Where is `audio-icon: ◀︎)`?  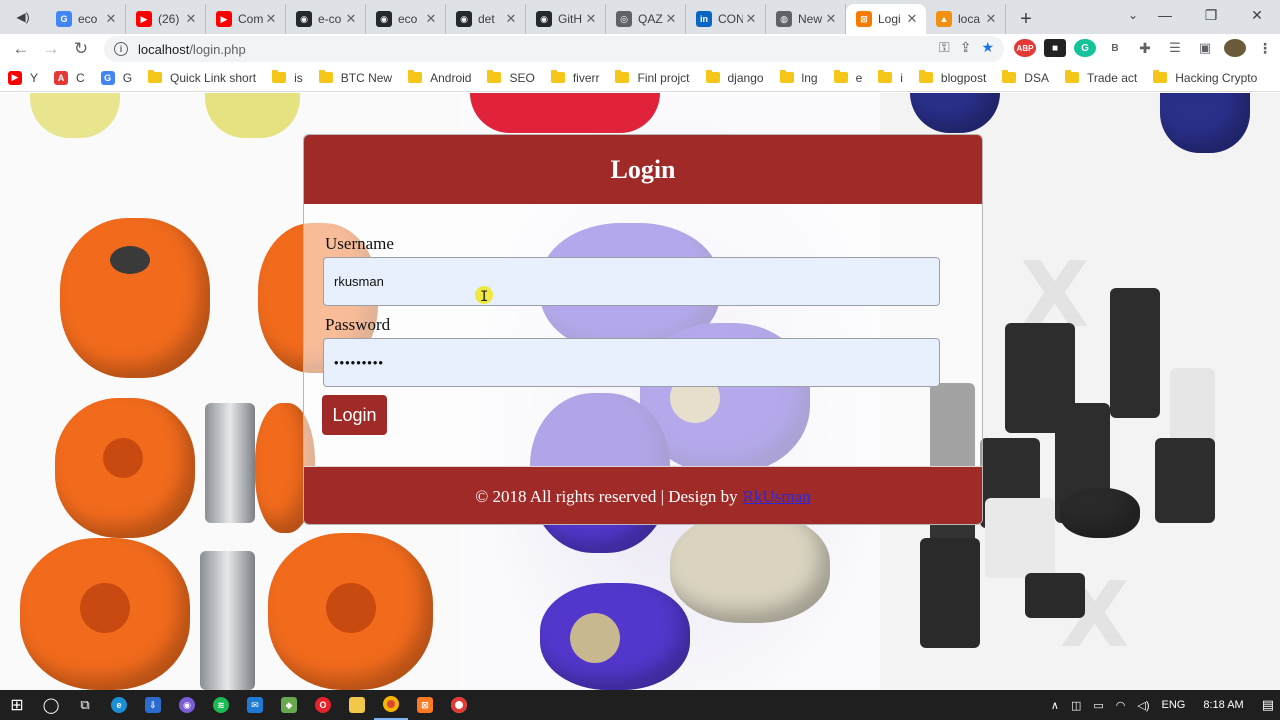 audio-icon: ◀︎) is located at coordinates (23, 17).